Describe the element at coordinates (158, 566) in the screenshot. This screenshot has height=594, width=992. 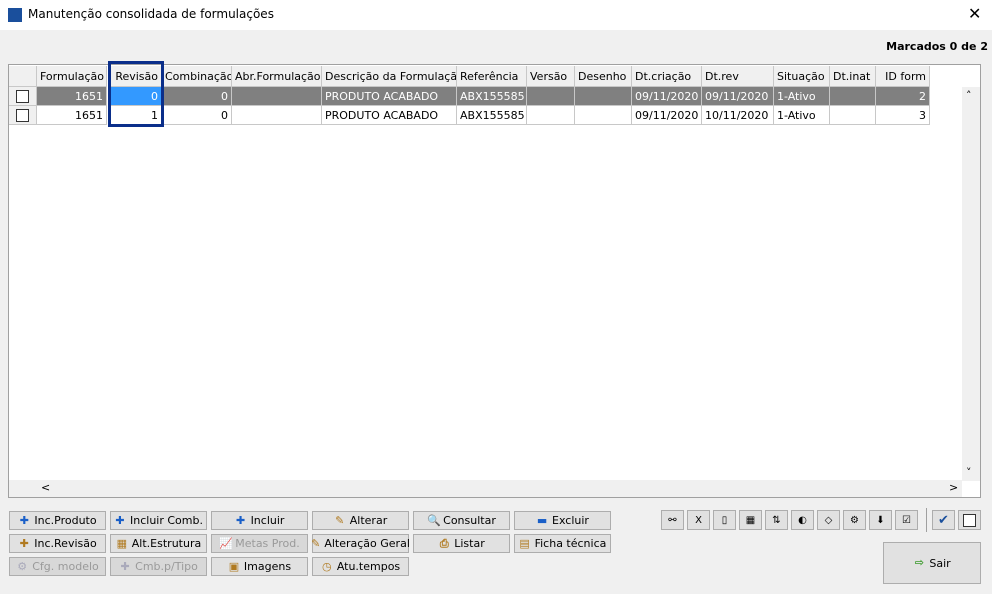
I see `cmb-p-tipo-button: ✚ Cmb.p/Tipo` at that location.